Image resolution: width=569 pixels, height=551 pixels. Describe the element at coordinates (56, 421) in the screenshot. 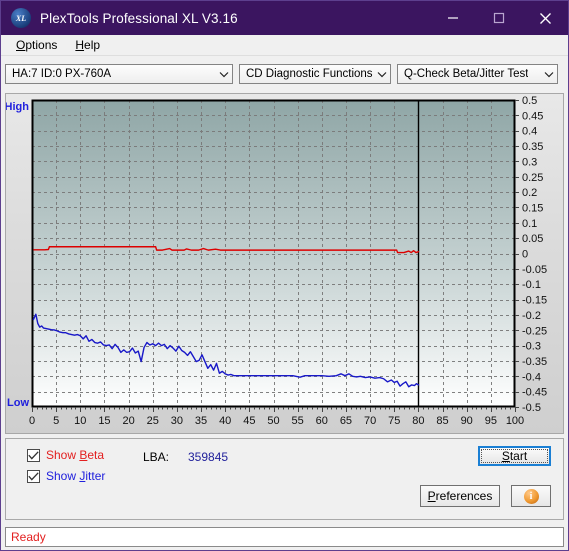

I see `svg-text: 5` at that location.